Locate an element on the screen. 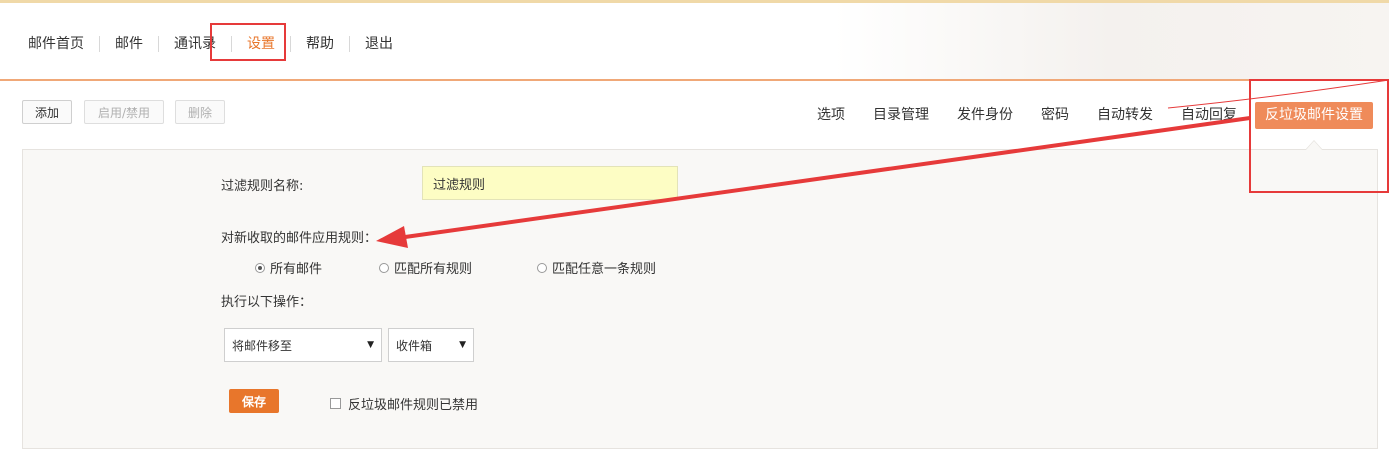 Image resolution: width=1389 pixels, height=449 pixels. checkbox-box is located at coordinates (335, 403).